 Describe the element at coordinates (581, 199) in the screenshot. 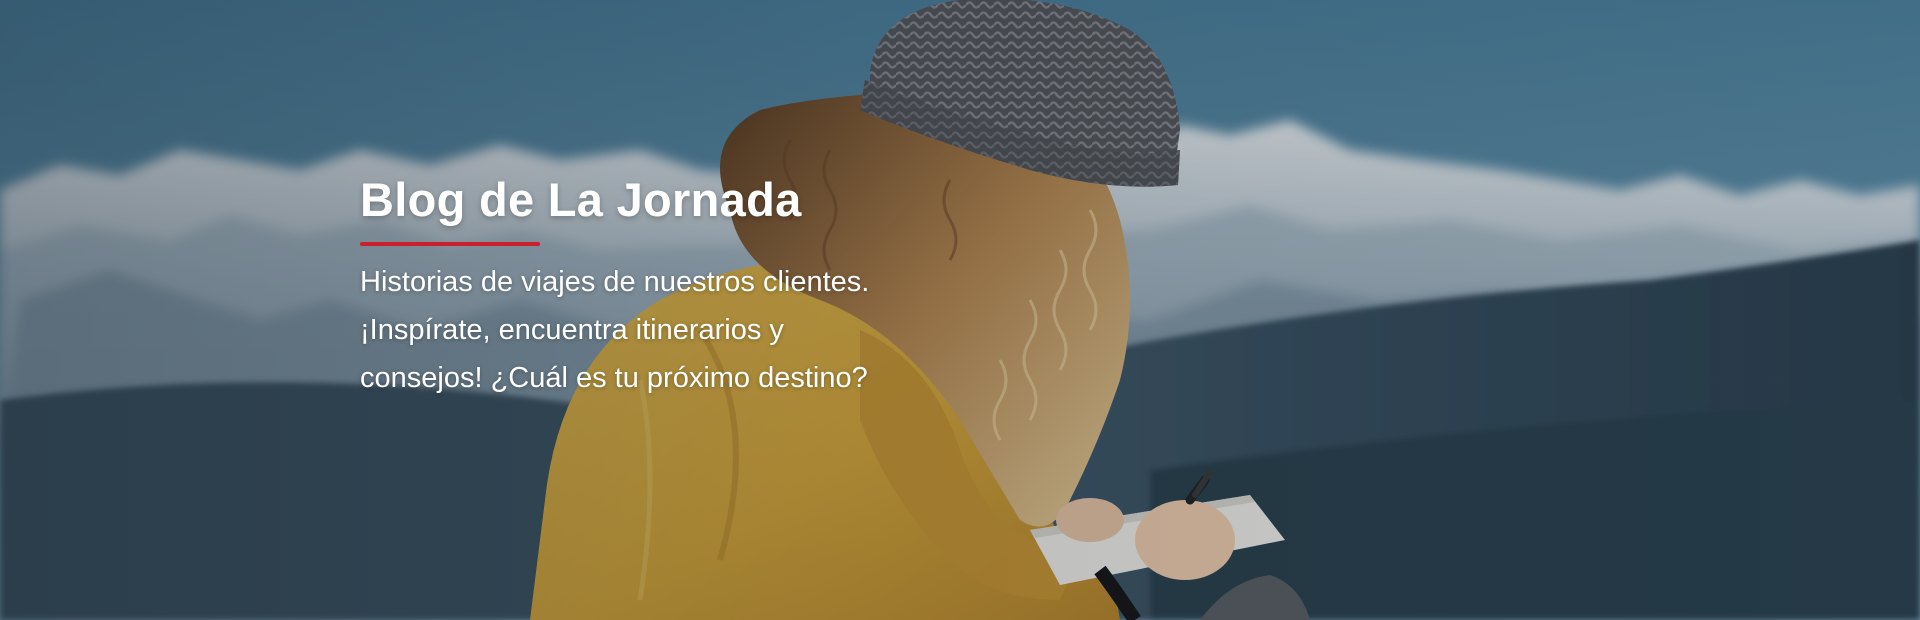

I see `page-title: Blog de La Jornada` at that location.